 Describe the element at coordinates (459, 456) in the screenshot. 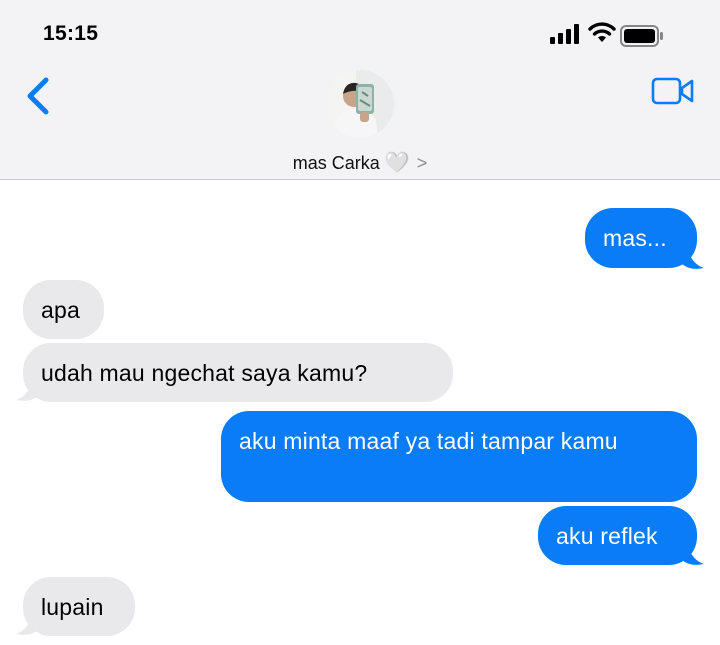

I see `message-bubble-sent: aku minta maaf ya tadi tampar kamu` at that location.